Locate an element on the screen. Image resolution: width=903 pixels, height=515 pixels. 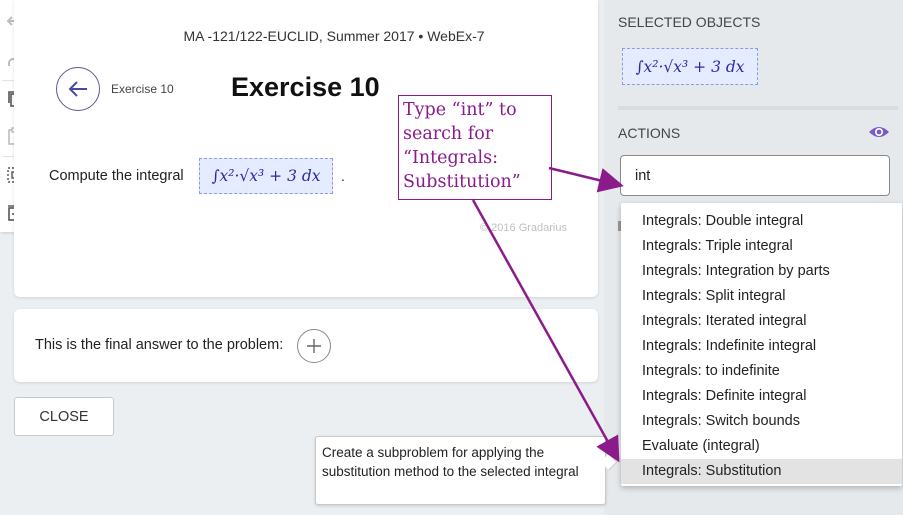
problem-prompt: Compute the integral is located at coordinates (116, 176).